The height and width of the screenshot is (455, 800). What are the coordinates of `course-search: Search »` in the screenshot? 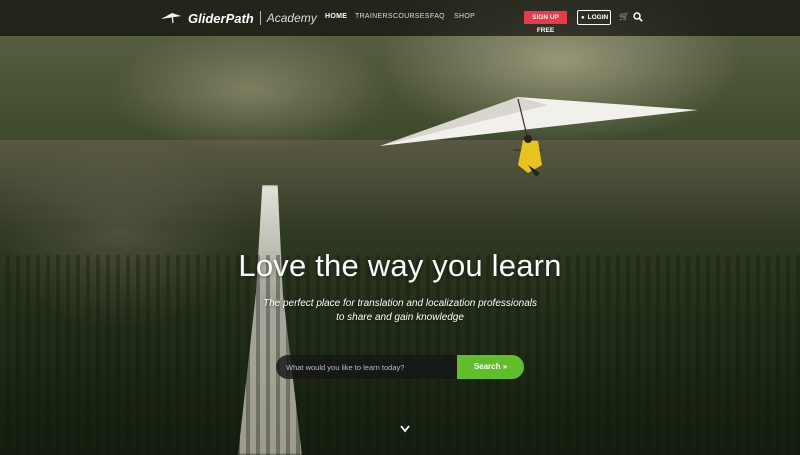 It's located at (400, 367).